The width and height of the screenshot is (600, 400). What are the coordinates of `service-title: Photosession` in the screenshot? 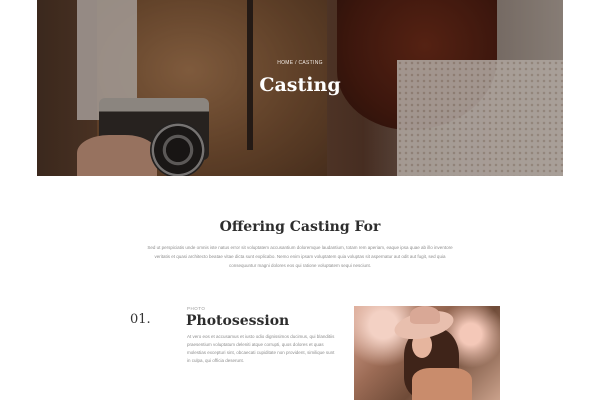 It's located at (238, 321).